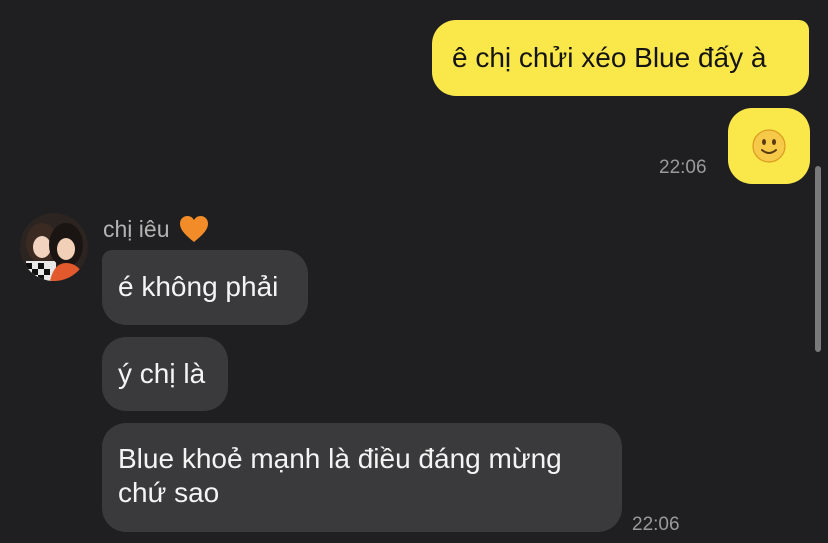 The image size is (828, 543). Describe the element at coordinates (818, 259) in the screenshot. I see `scrollbar` at that location.